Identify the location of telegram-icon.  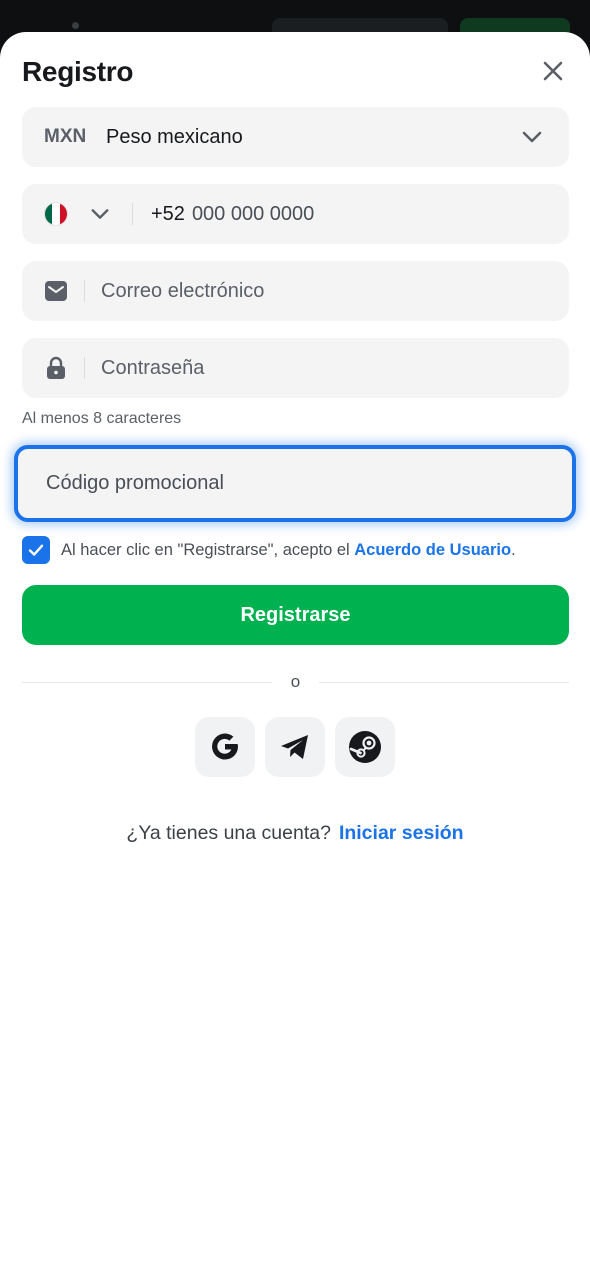
(294, 747).